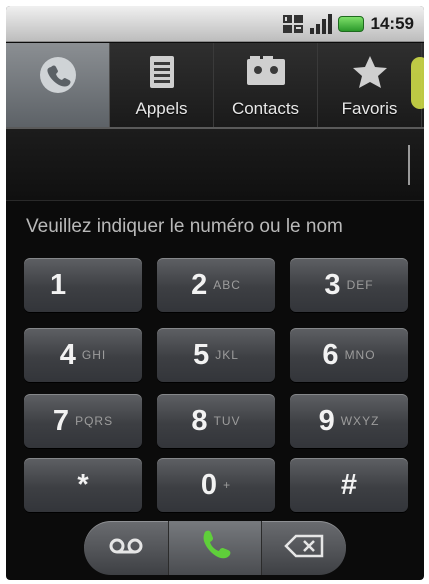  Describe the element at coordinates (417, 83) in the screenshot. I see `scroll-edge-indicator` at that location.